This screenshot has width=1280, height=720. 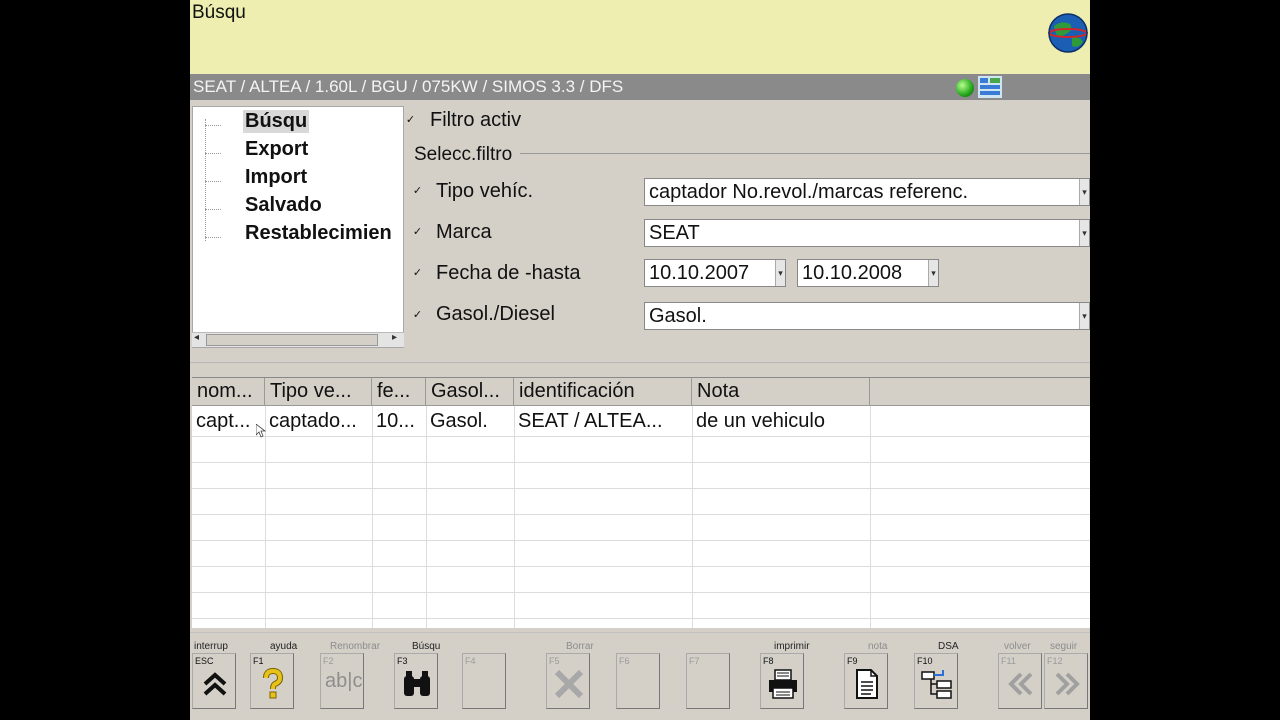 What do you see at coordinates (603, 392) in the screenshot?
I see `column-header-identificacion: identificación` at bounding box center [603, 392].